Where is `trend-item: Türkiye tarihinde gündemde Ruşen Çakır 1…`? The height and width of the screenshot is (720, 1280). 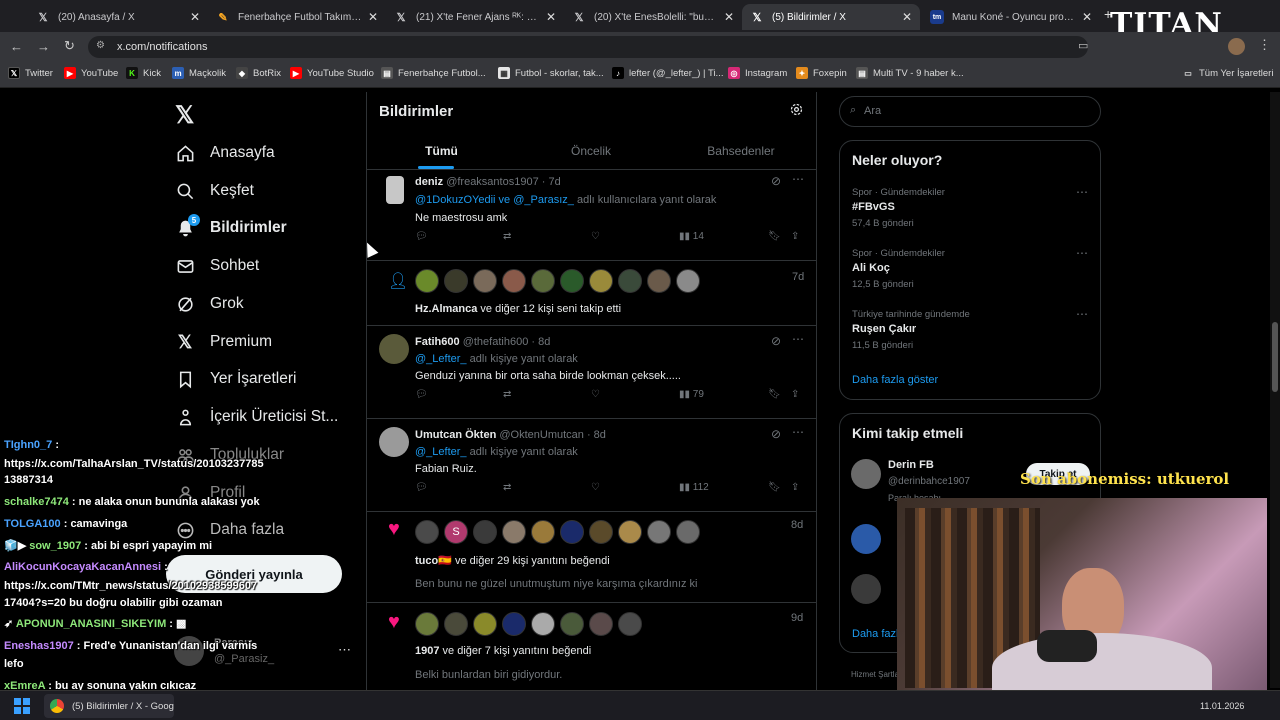
trend-item: Türkiye tarihinde gündemde Ruşen Çakır 1… is located at coordinates (970, 329).